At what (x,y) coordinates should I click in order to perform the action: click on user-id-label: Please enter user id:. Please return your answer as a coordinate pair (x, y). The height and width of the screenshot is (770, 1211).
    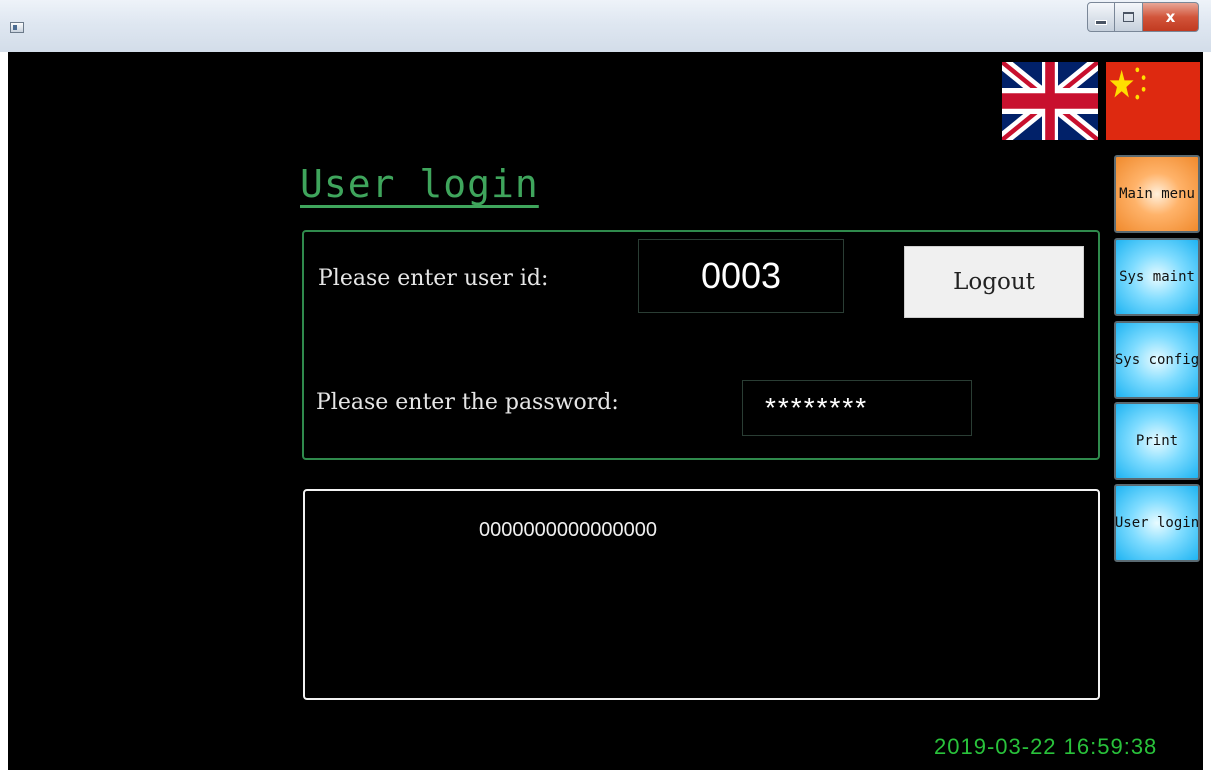
    Looking at the image, I should click on (433, 278).